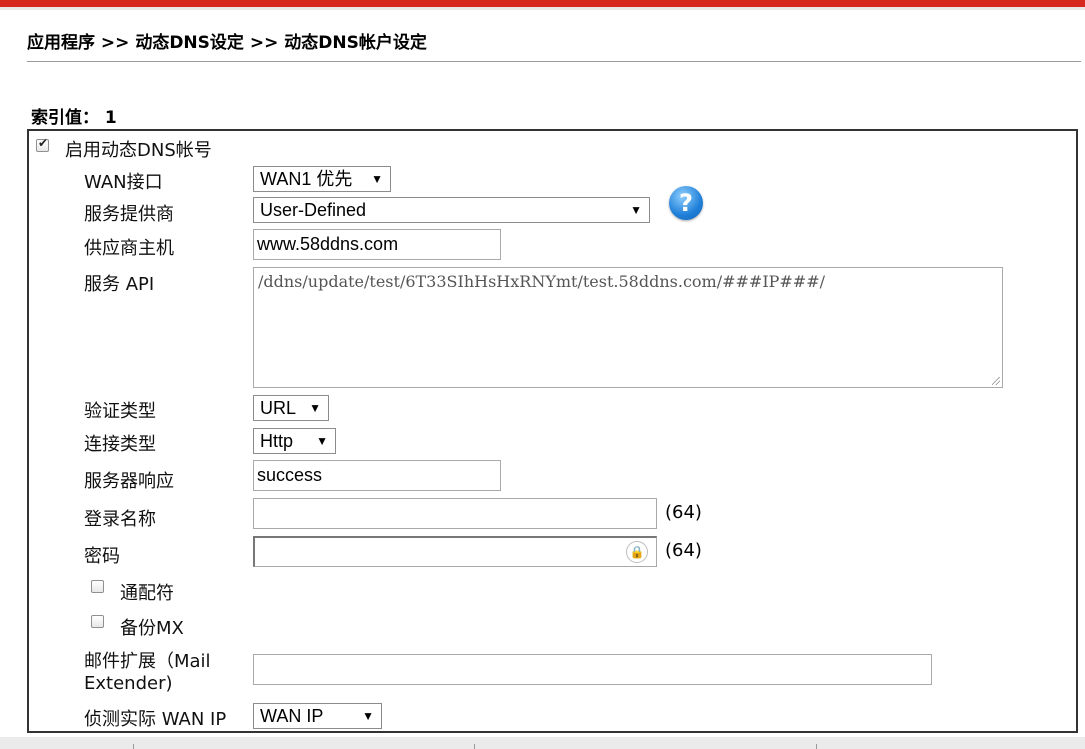 The image size is (1085, 749). What do you see at coordinates (147, 593) in the screenshot?
I see `wildcard-label: 通配符` at bounding box center [147, 593].